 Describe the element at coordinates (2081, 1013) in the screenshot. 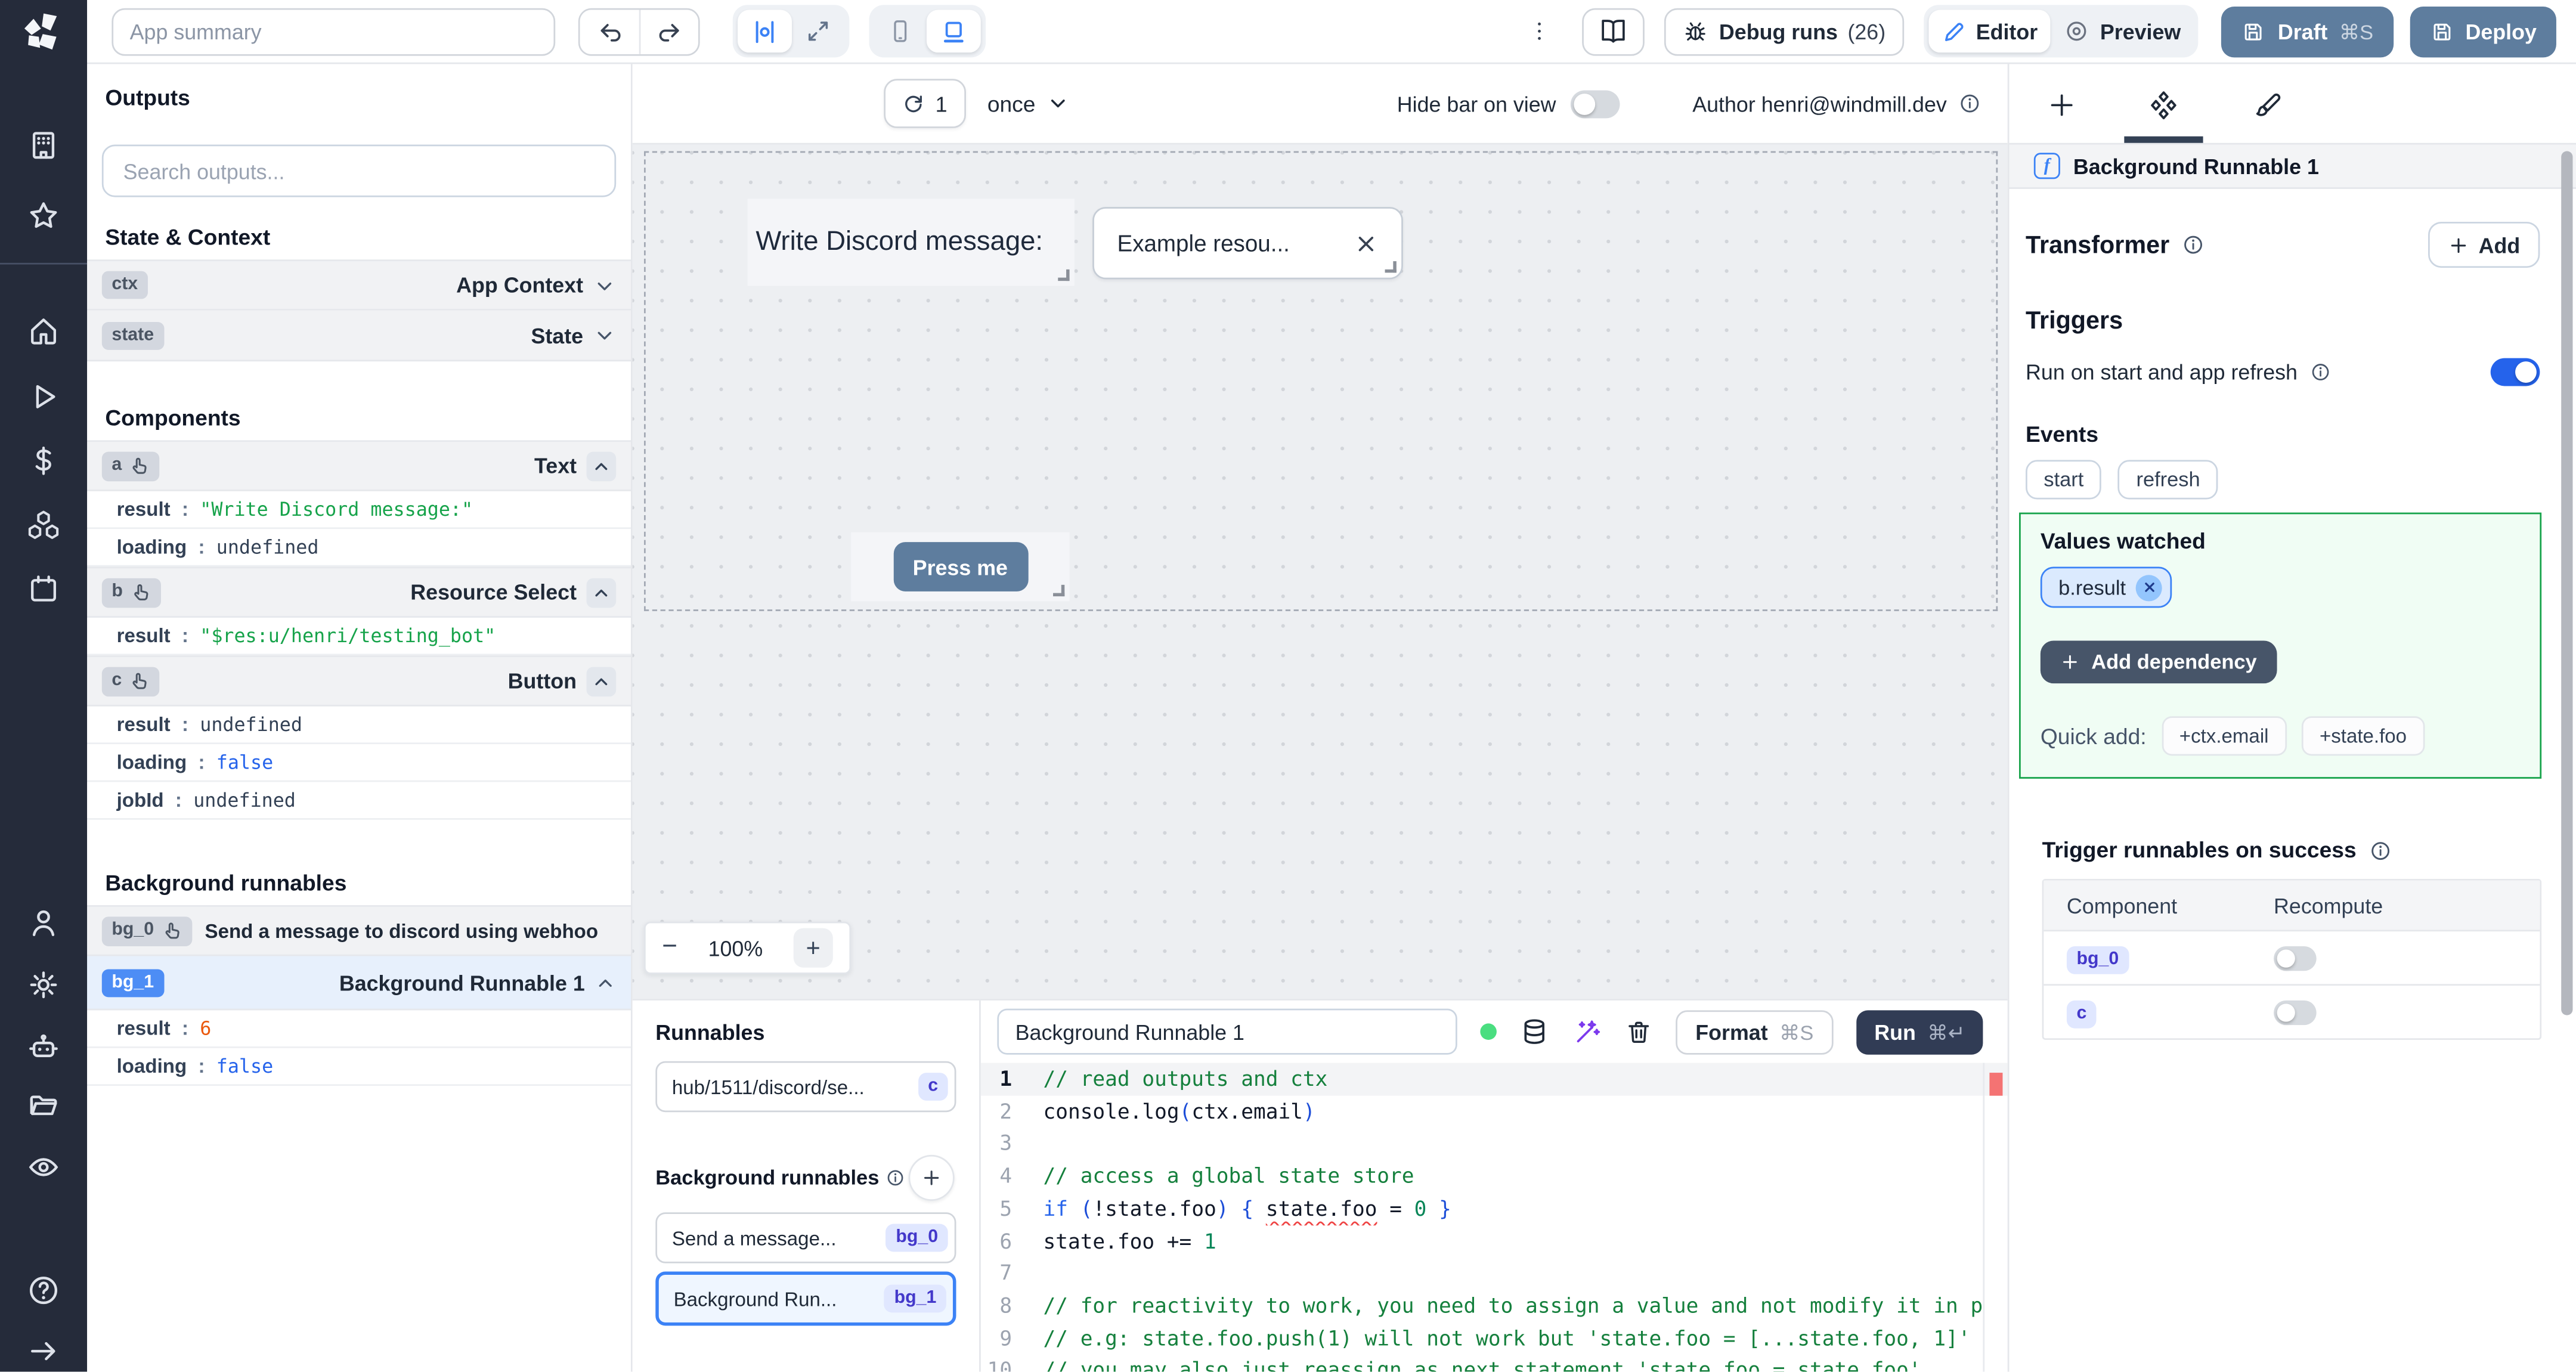

I see `c-badge: c` at that location.